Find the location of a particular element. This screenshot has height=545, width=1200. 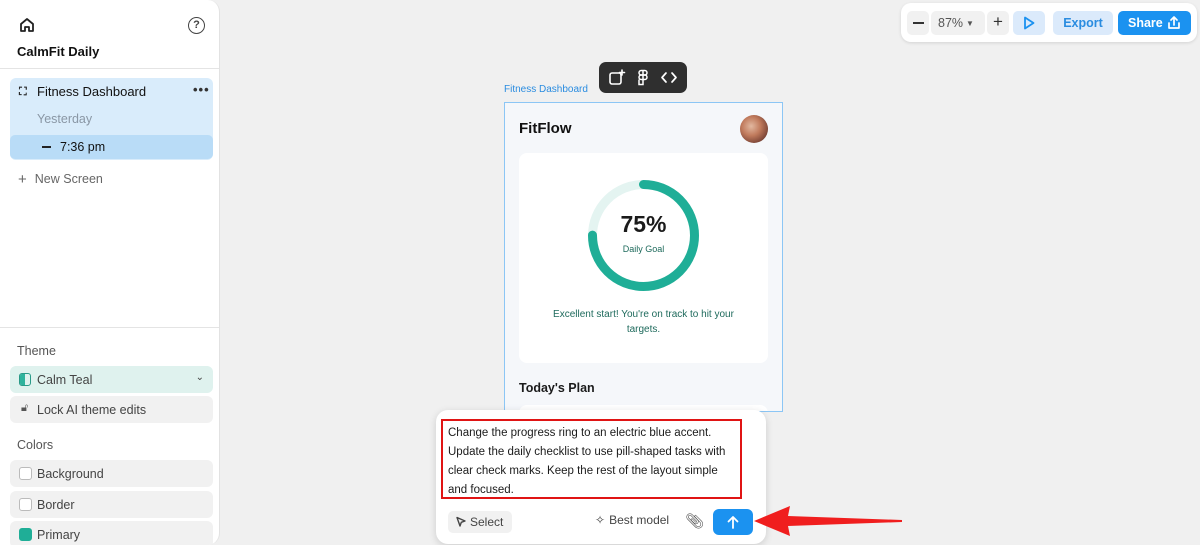

cursor-icon is located at coordinates (461, 521).